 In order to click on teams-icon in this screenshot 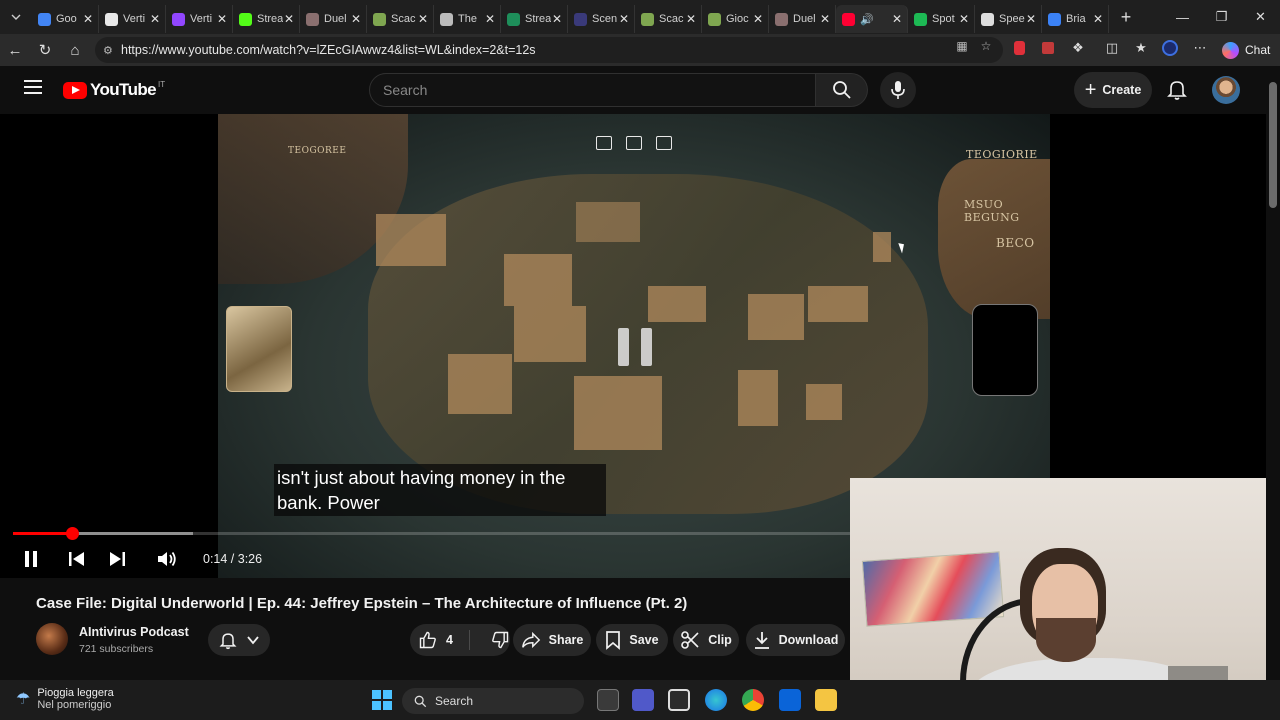, I will do `click(643, 700)`.